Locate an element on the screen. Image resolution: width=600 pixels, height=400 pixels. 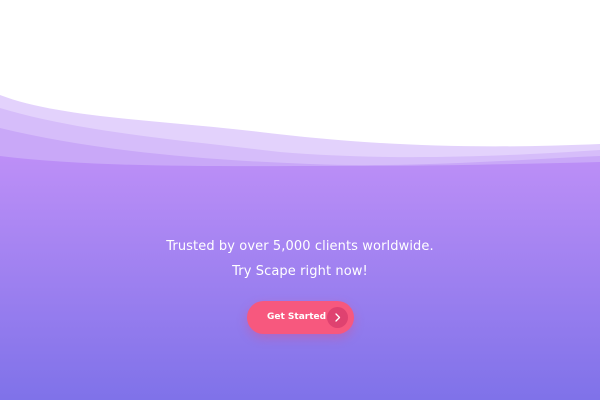
chevron-right-icon is located at coordinates (338, 317).